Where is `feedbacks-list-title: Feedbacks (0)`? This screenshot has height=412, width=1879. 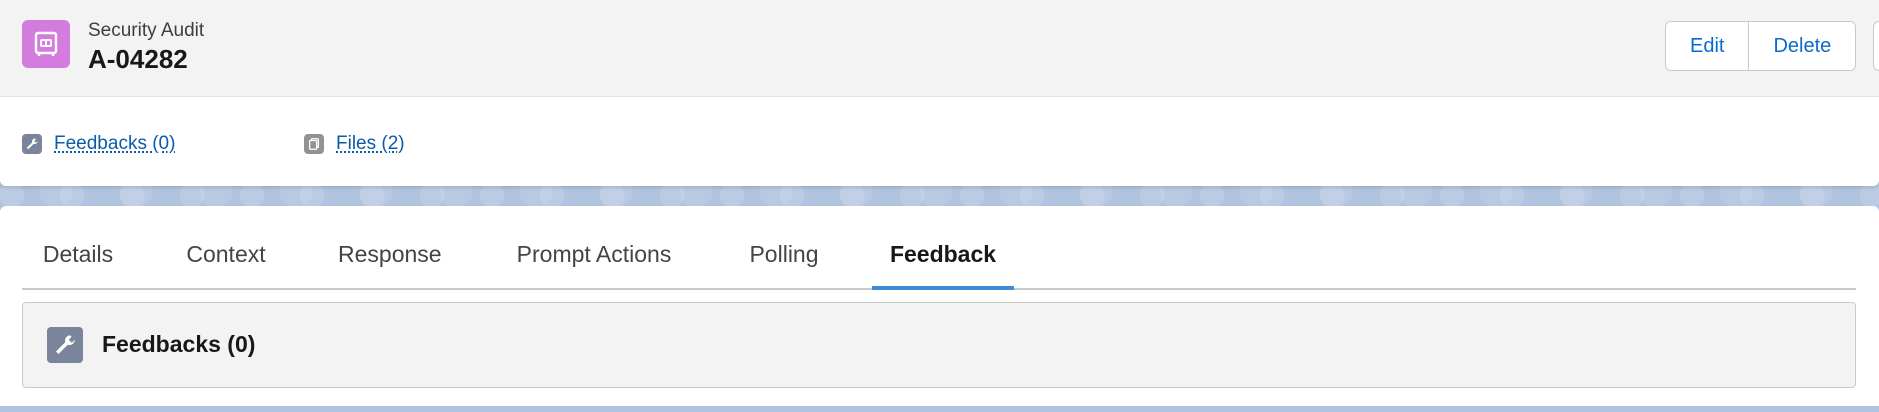
feedbacks-list-title: Feedbacks (0) is located at coordinates (178, 344).